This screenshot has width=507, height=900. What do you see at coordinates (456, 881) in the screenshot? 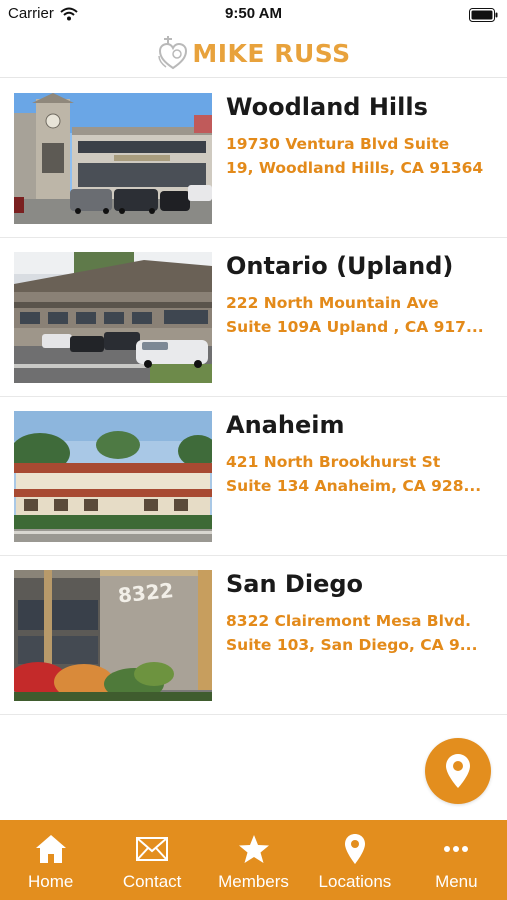
I see `tab-label: Menu` at bounding box center [456, 881].